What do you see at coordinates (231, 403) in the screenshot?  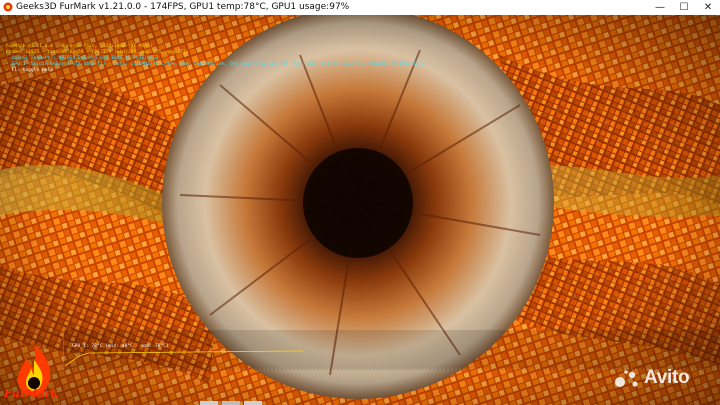 I see `taskbar-strip` at bounding box center [231, 403].